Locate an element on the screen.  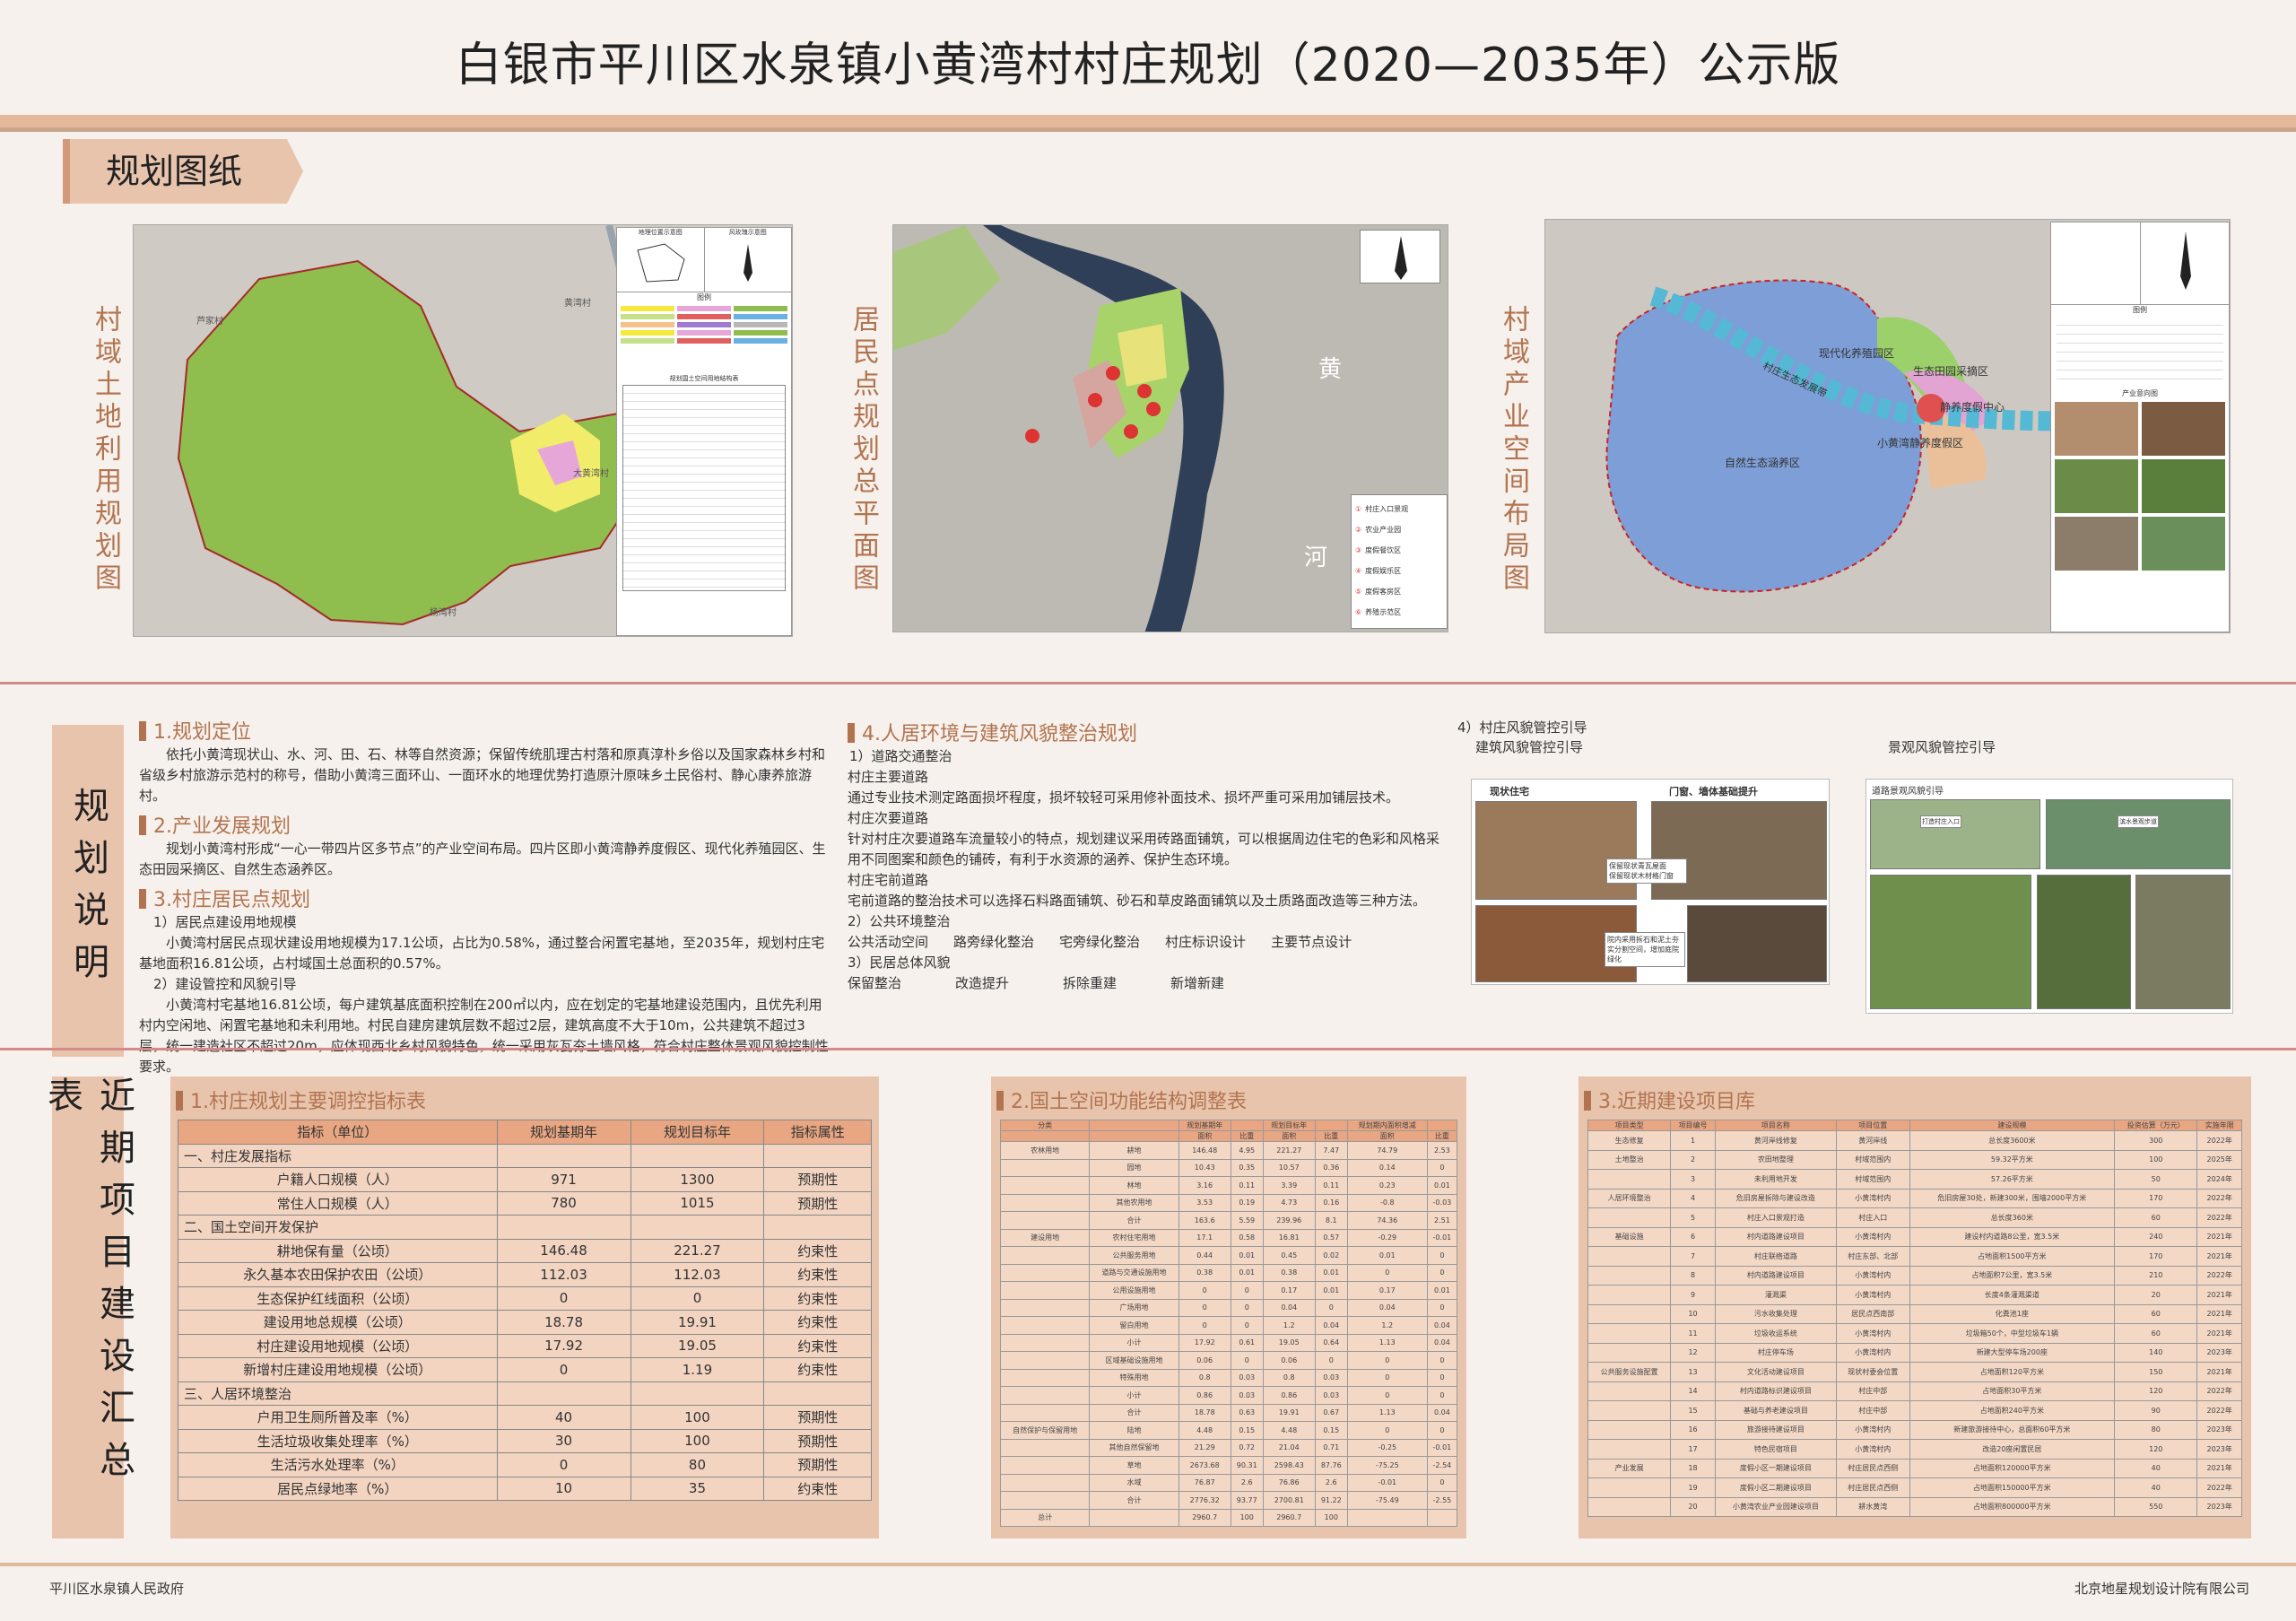
table-row: 村庄建设用地规模（公顷） 17.92 19.05 约束性 is located at coordinates (525, 1345).